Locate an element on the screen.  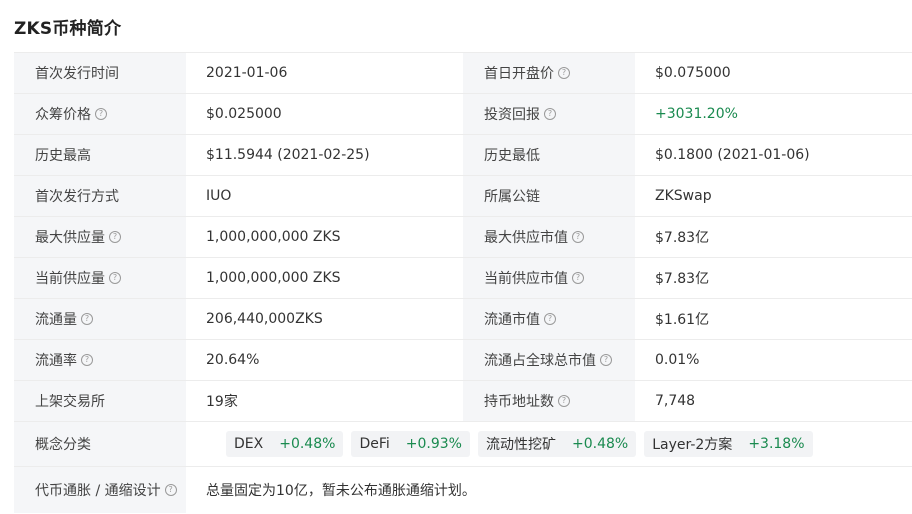
label-token-inflation-design: 代币通胀 / 通缩设计? is located at coordinates (100, 490).